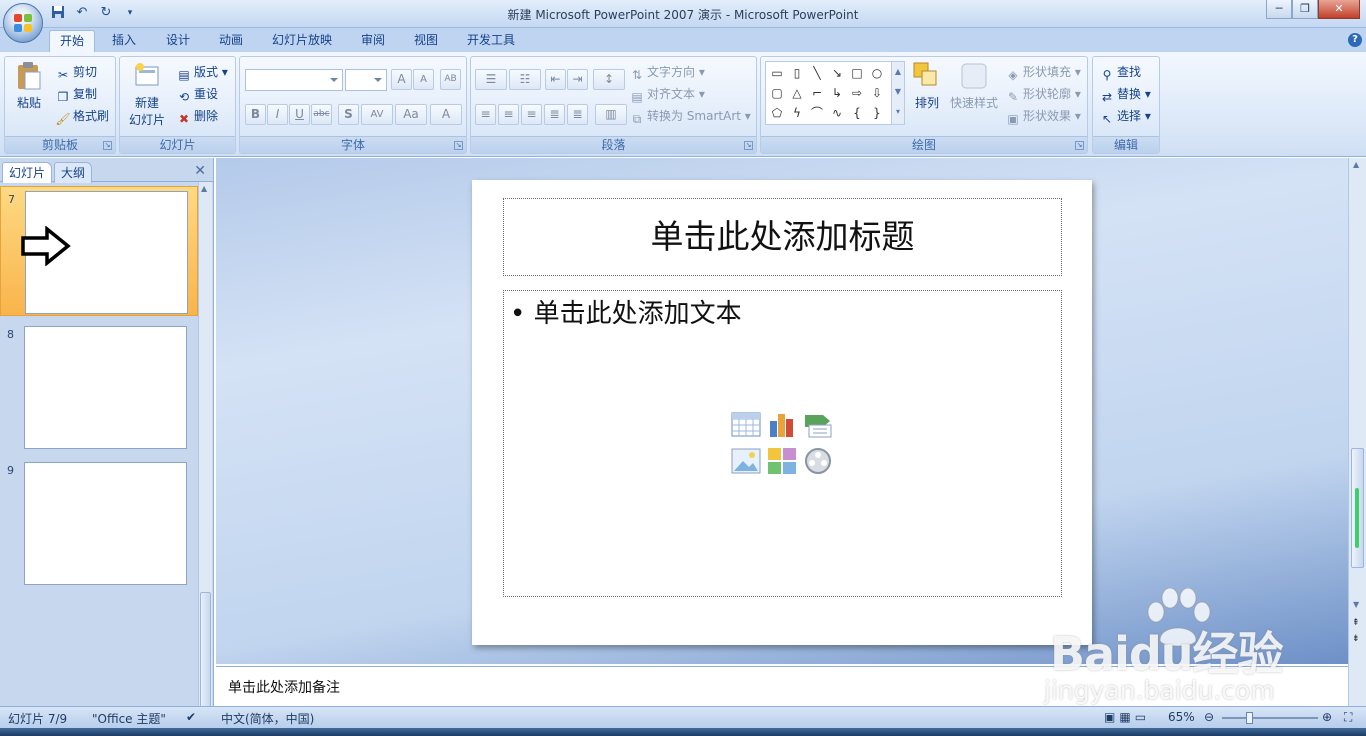  Describe the element at coordinates (748, 145) in the screenshot. I see `paragraph-launcher-icon: ↘` at that location.